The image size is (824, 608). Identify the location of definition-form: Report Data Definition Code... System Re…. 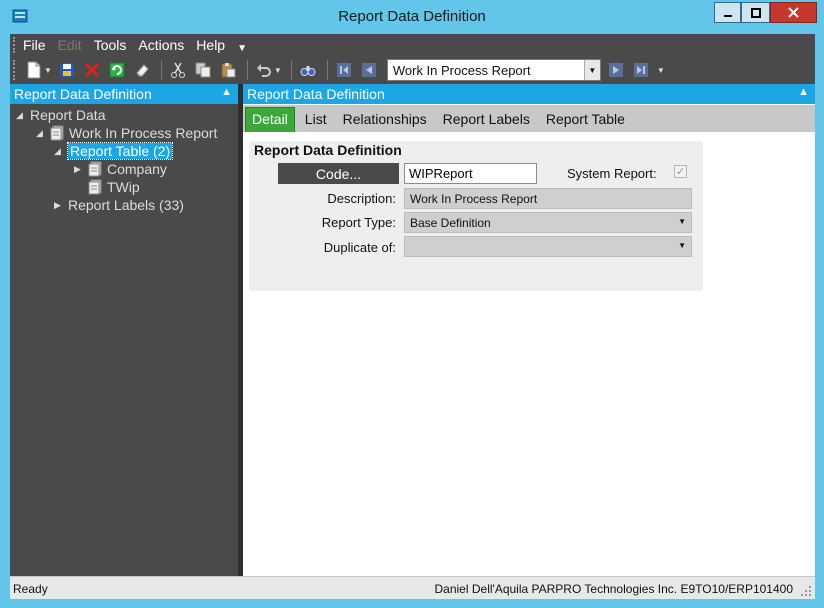
(476, 216).